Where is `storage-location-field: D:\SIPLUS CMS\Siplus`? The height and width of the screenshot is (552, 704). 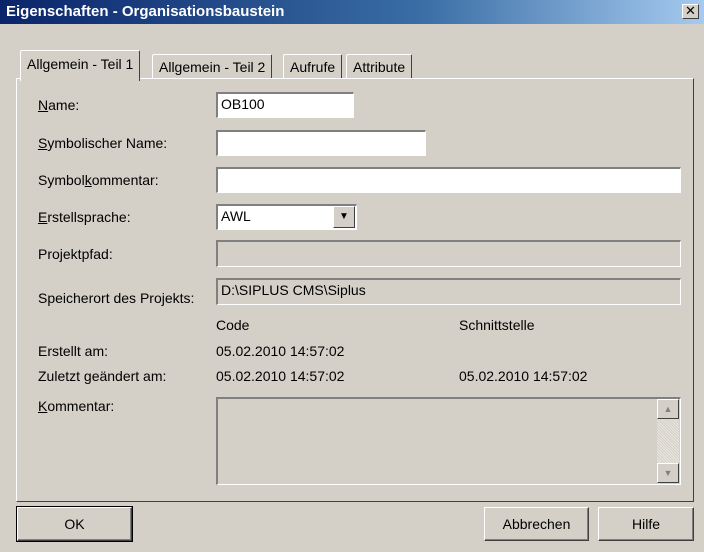
storage-location-field: D:\SIPLUS CMS\Siplus is located at coordinates (448, 291).